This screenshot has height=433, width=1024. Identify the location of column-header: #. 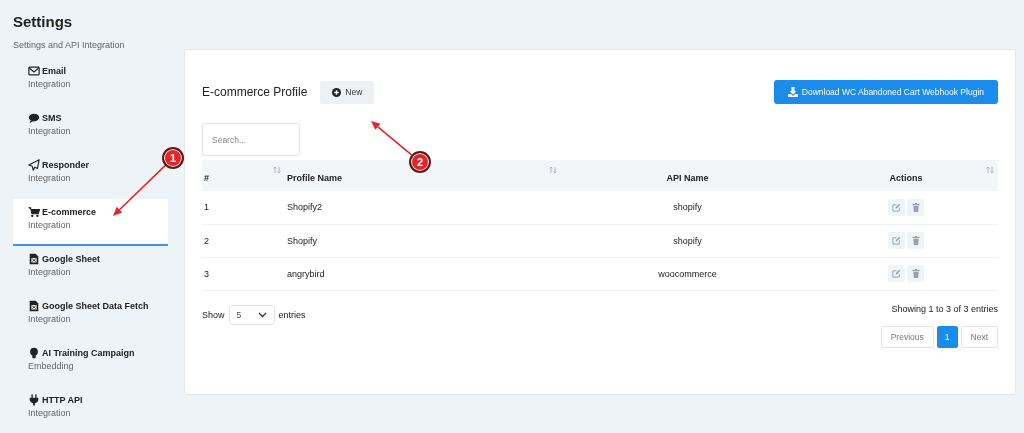
(206, 177).